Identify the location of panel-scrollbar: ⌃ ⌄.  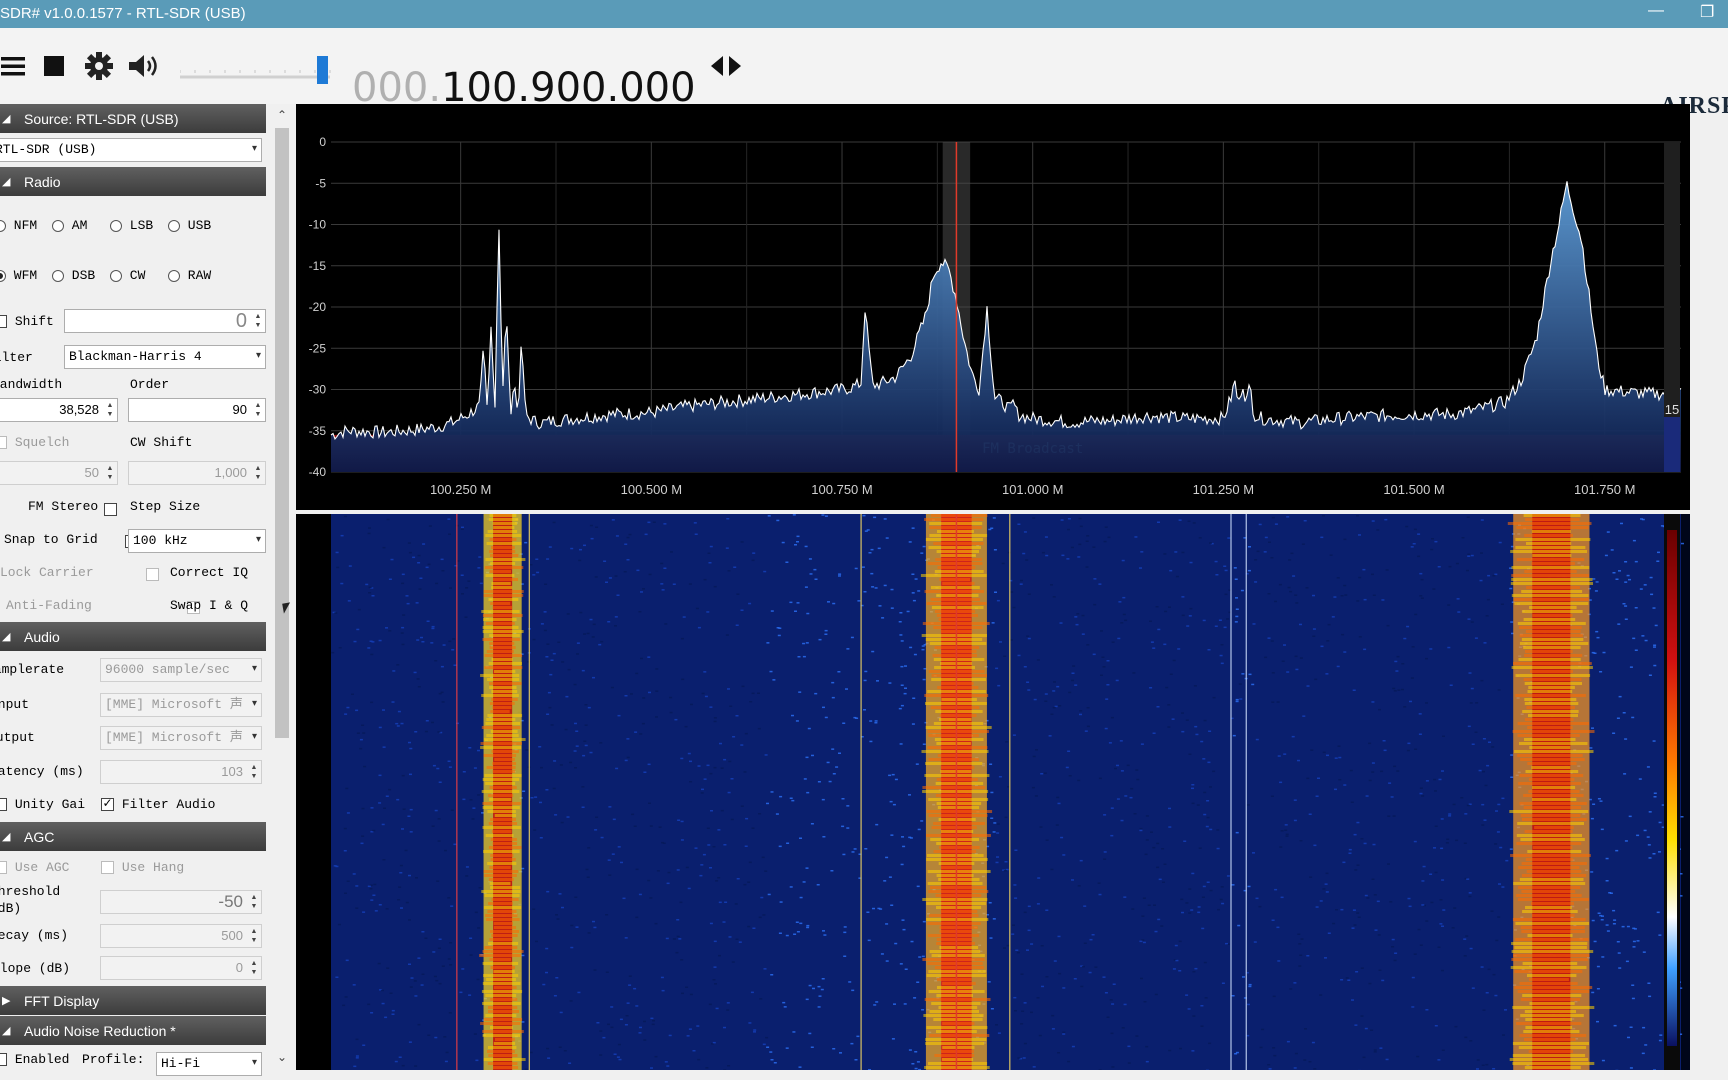
(282, 587).